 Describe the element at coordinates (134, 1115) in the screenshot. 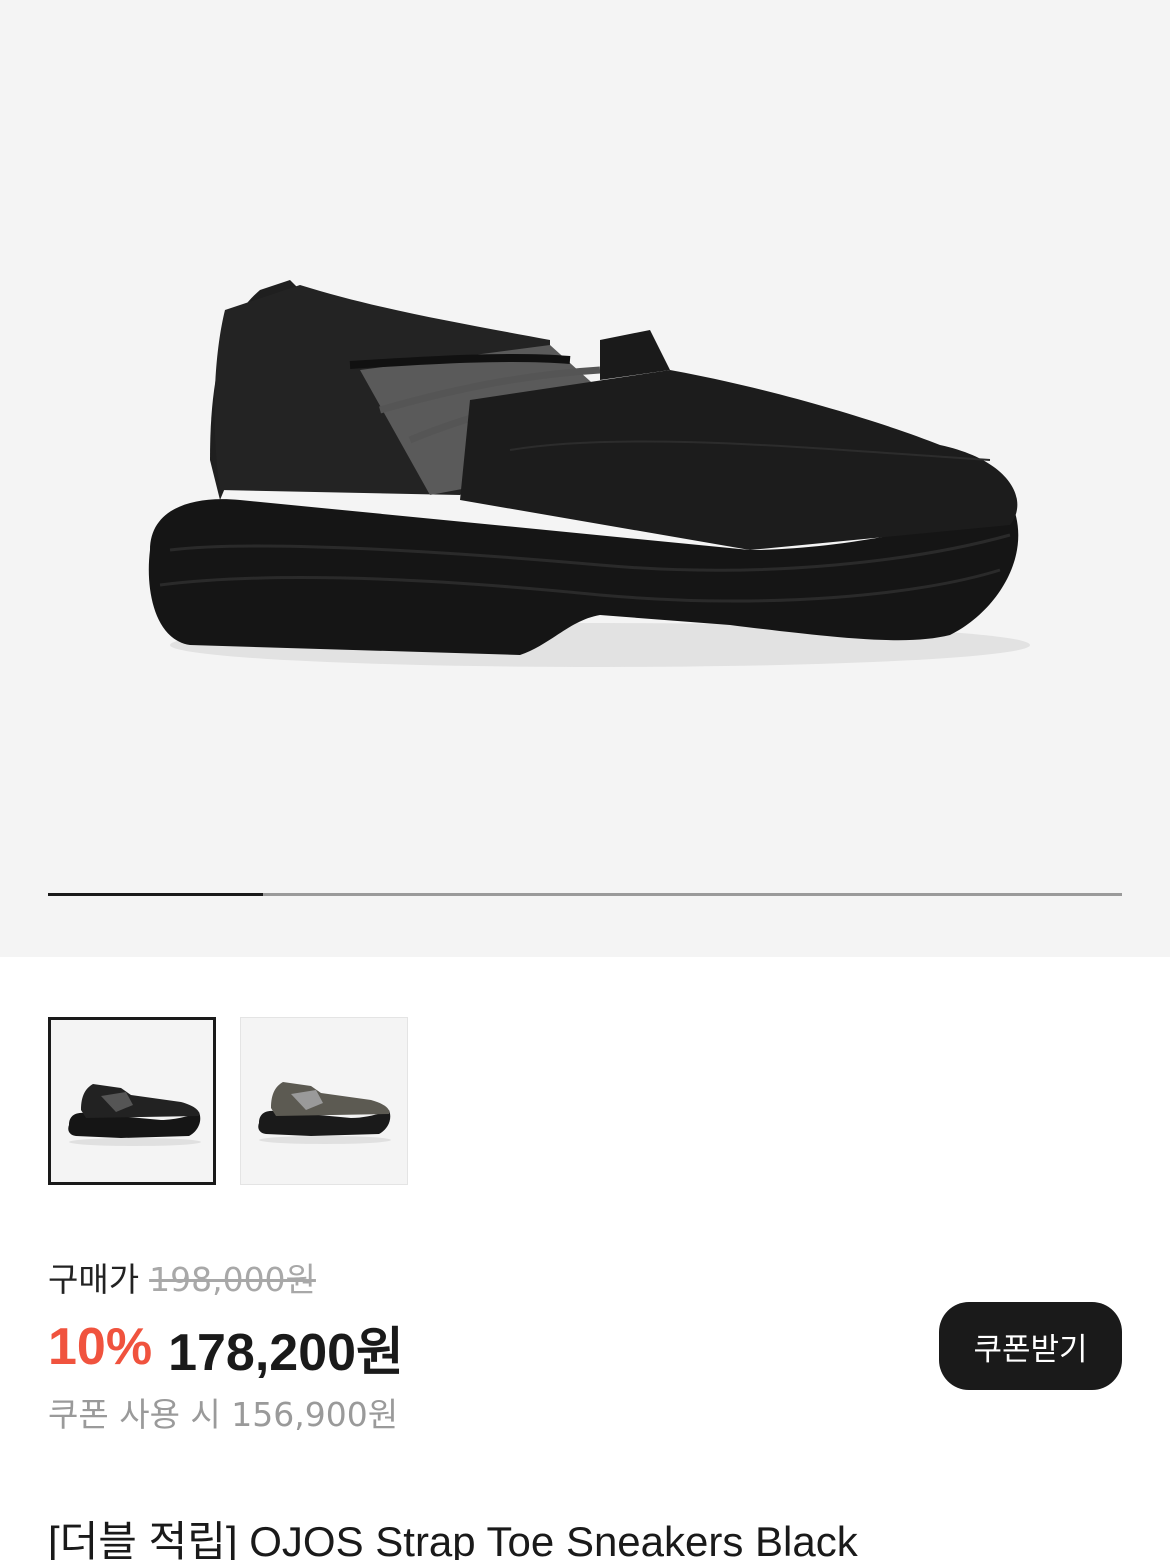

I see `shoe-black-icon` at that location.